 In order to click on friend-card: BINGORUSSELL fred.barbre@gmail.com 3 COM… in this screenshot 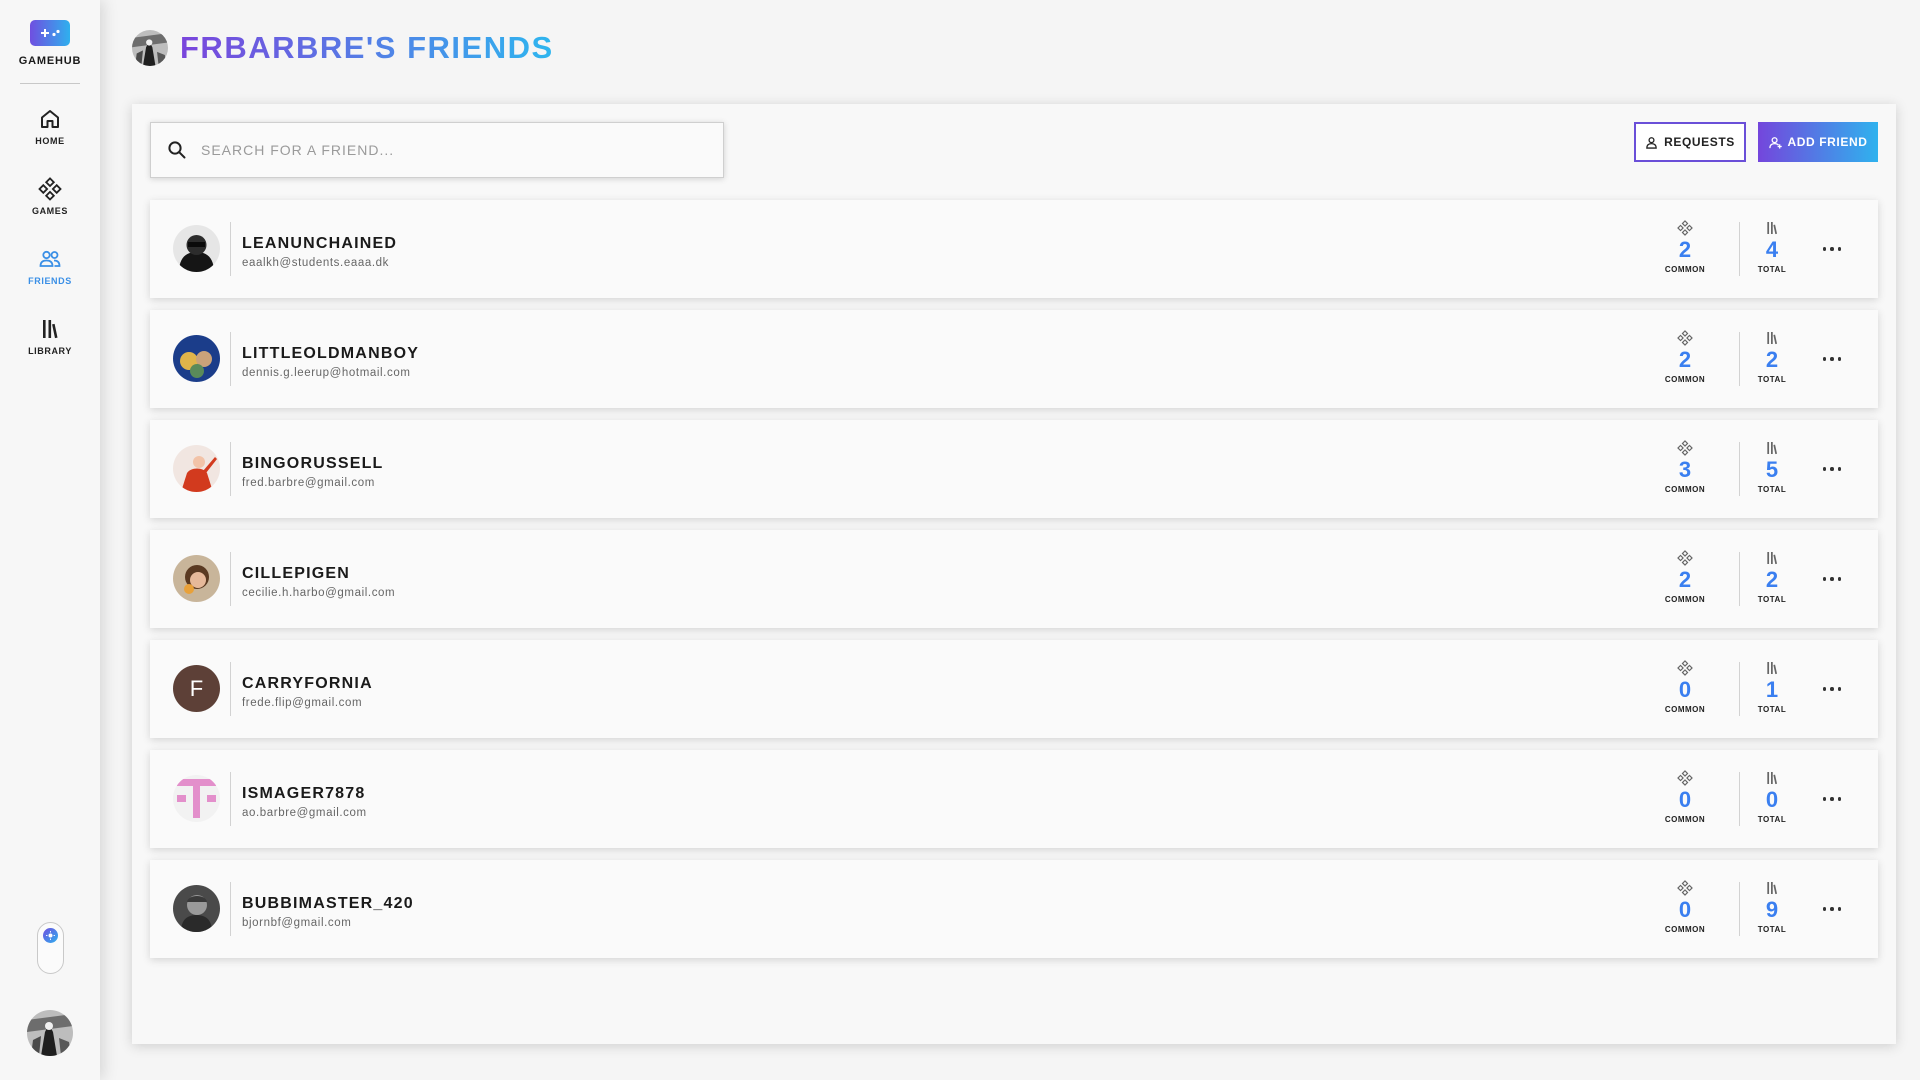, I will do `click(1014, 469)`.